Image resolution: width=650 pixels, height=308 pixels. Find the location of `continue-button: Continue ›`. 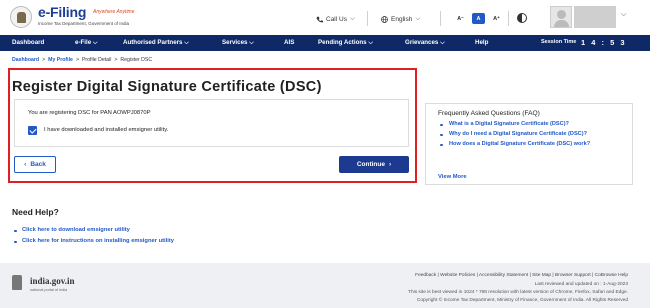

continue-button: Continue › is located at coordinates (374, 164).